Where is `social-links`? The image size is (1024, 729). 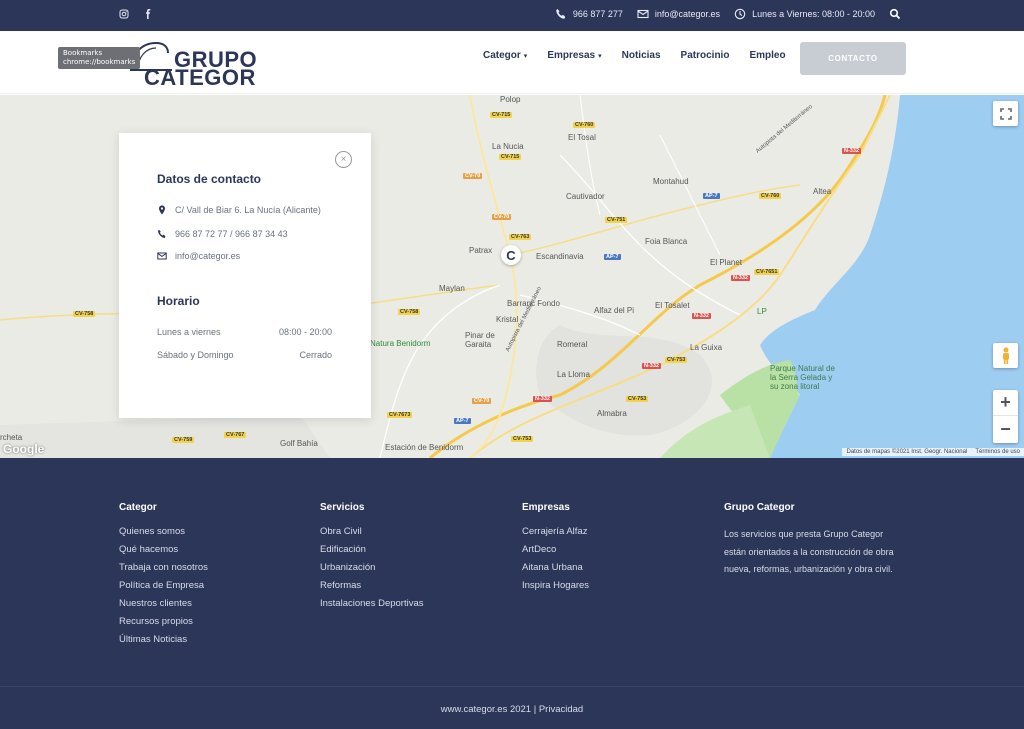 social-links is located at coordinates (136, 16).